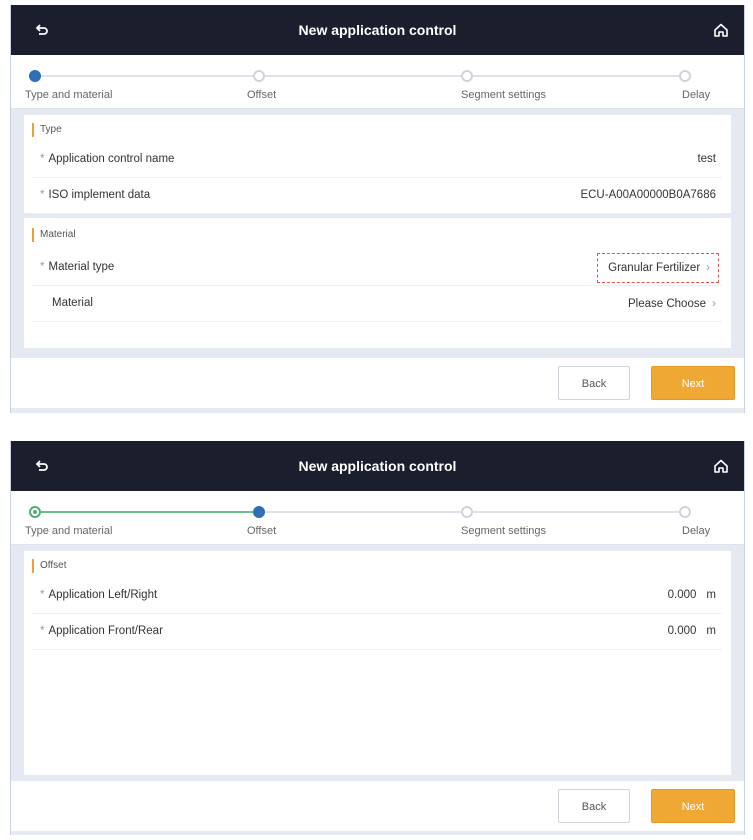 This screenshot has height=840, width=753. What do you see at coordinates (101, 631) in the screenshot?
I see `field-label: * Application Front/Rear` at bounding box center [101, 631].